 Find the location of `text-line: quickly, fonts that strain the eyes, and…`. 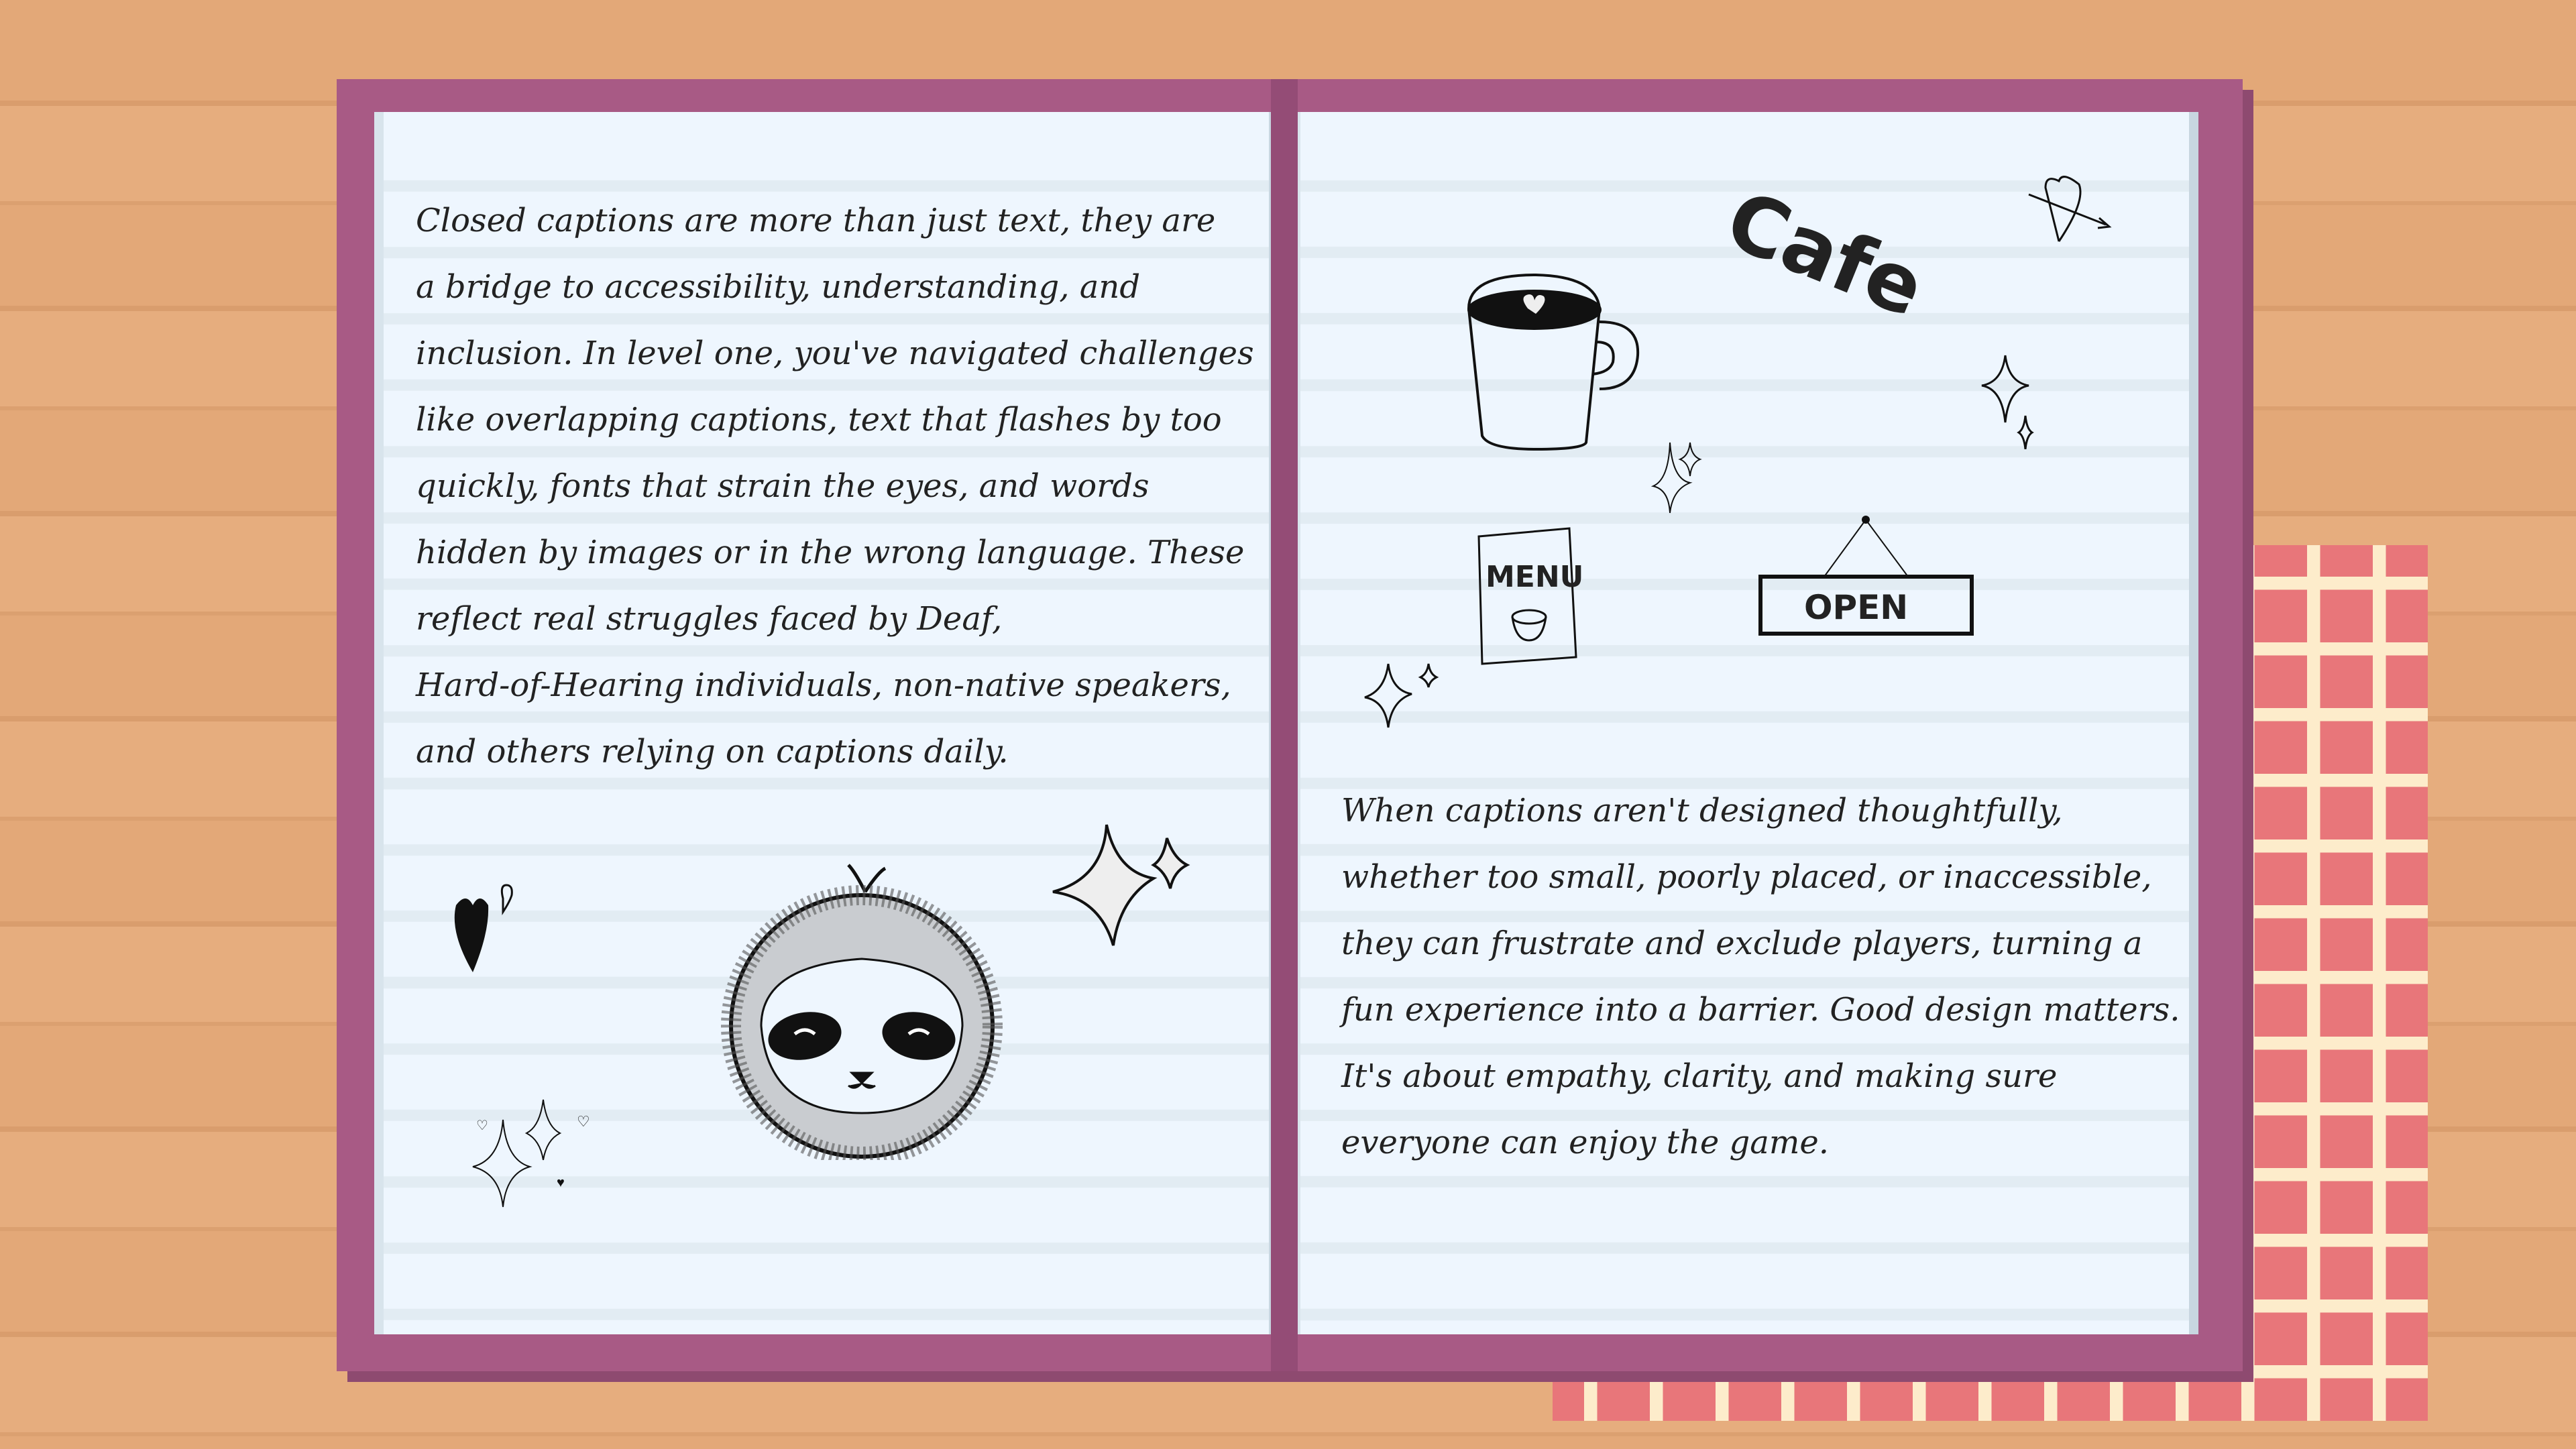

text-line: quickly, fonts that strain the eyes, and… is located at coordinates (783, 486).